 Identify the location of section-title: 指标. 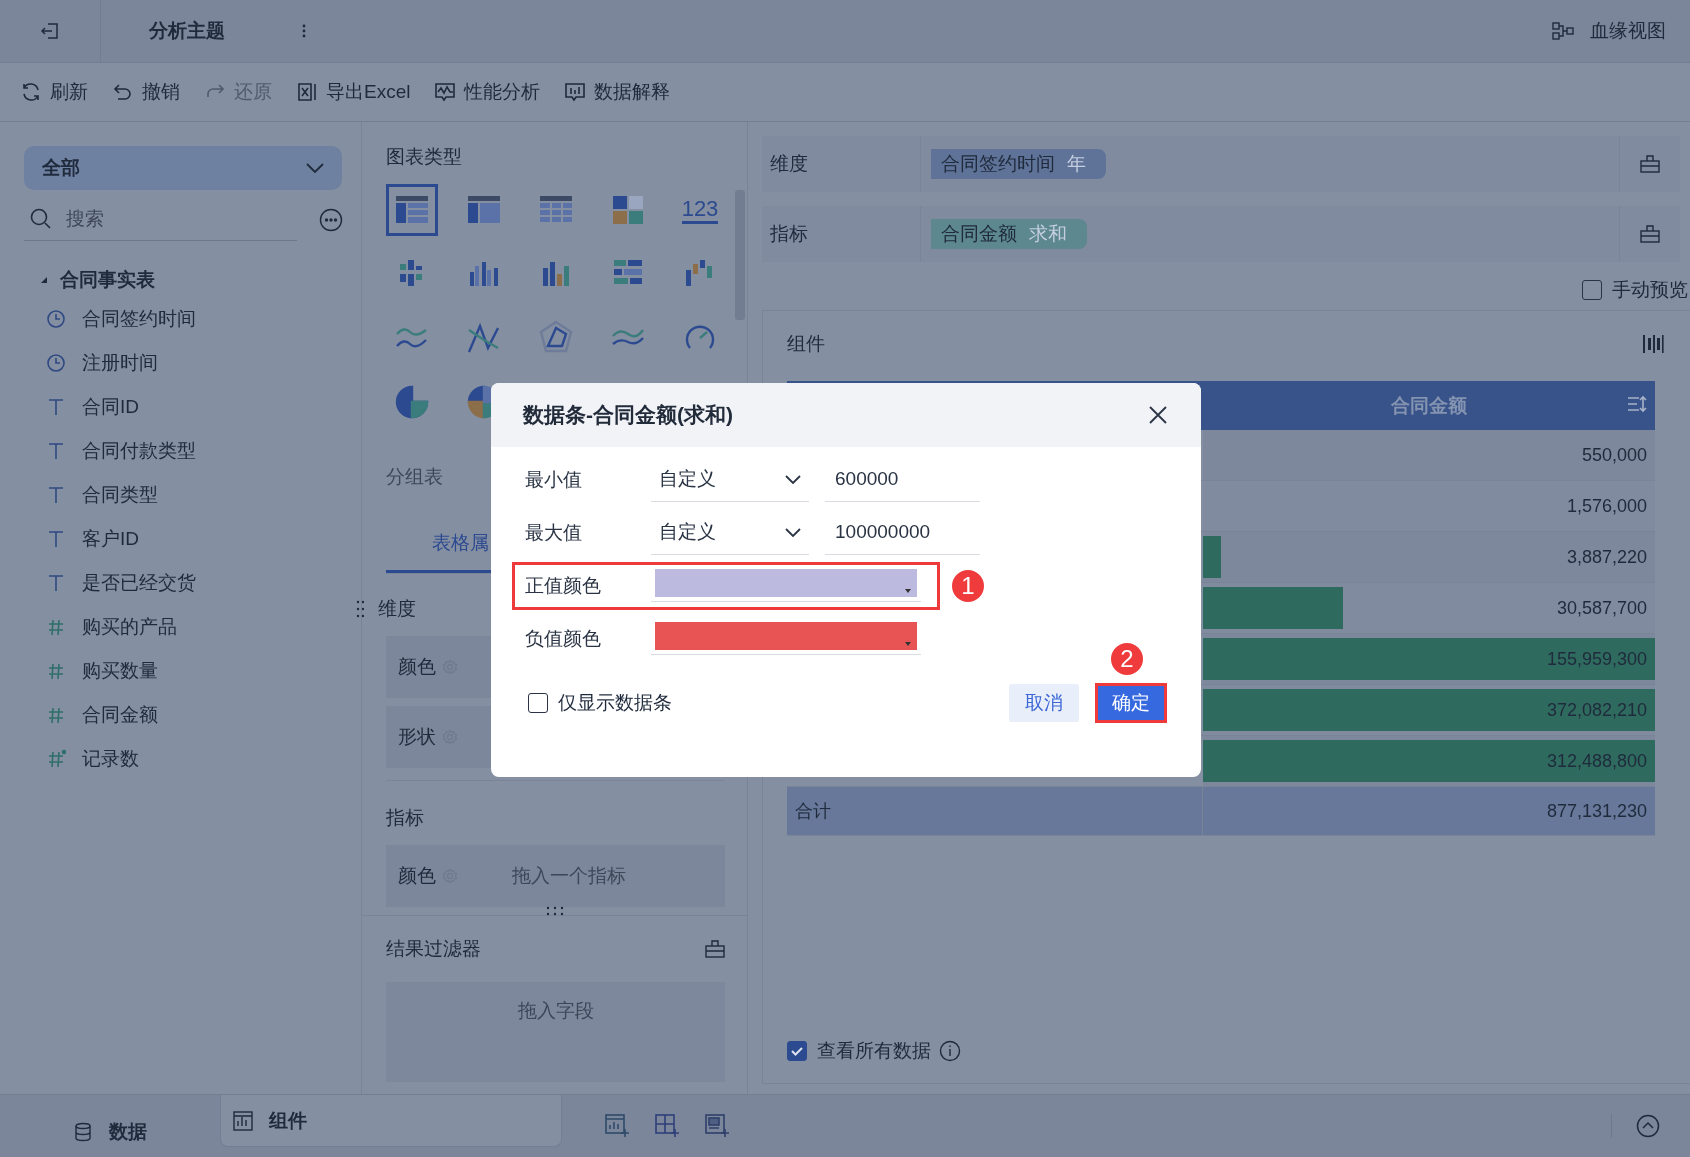
(405, 818).